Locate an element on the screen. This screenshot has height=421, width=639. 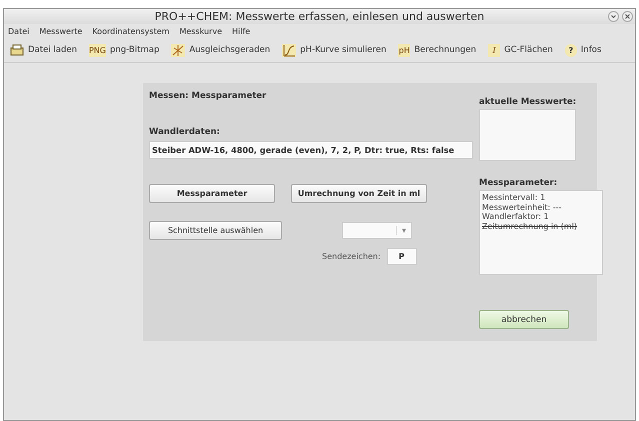
window-title: PRO++CHEM: Messwerte erfassen, einlesen und auswerten is located at coordinates (319, 16).